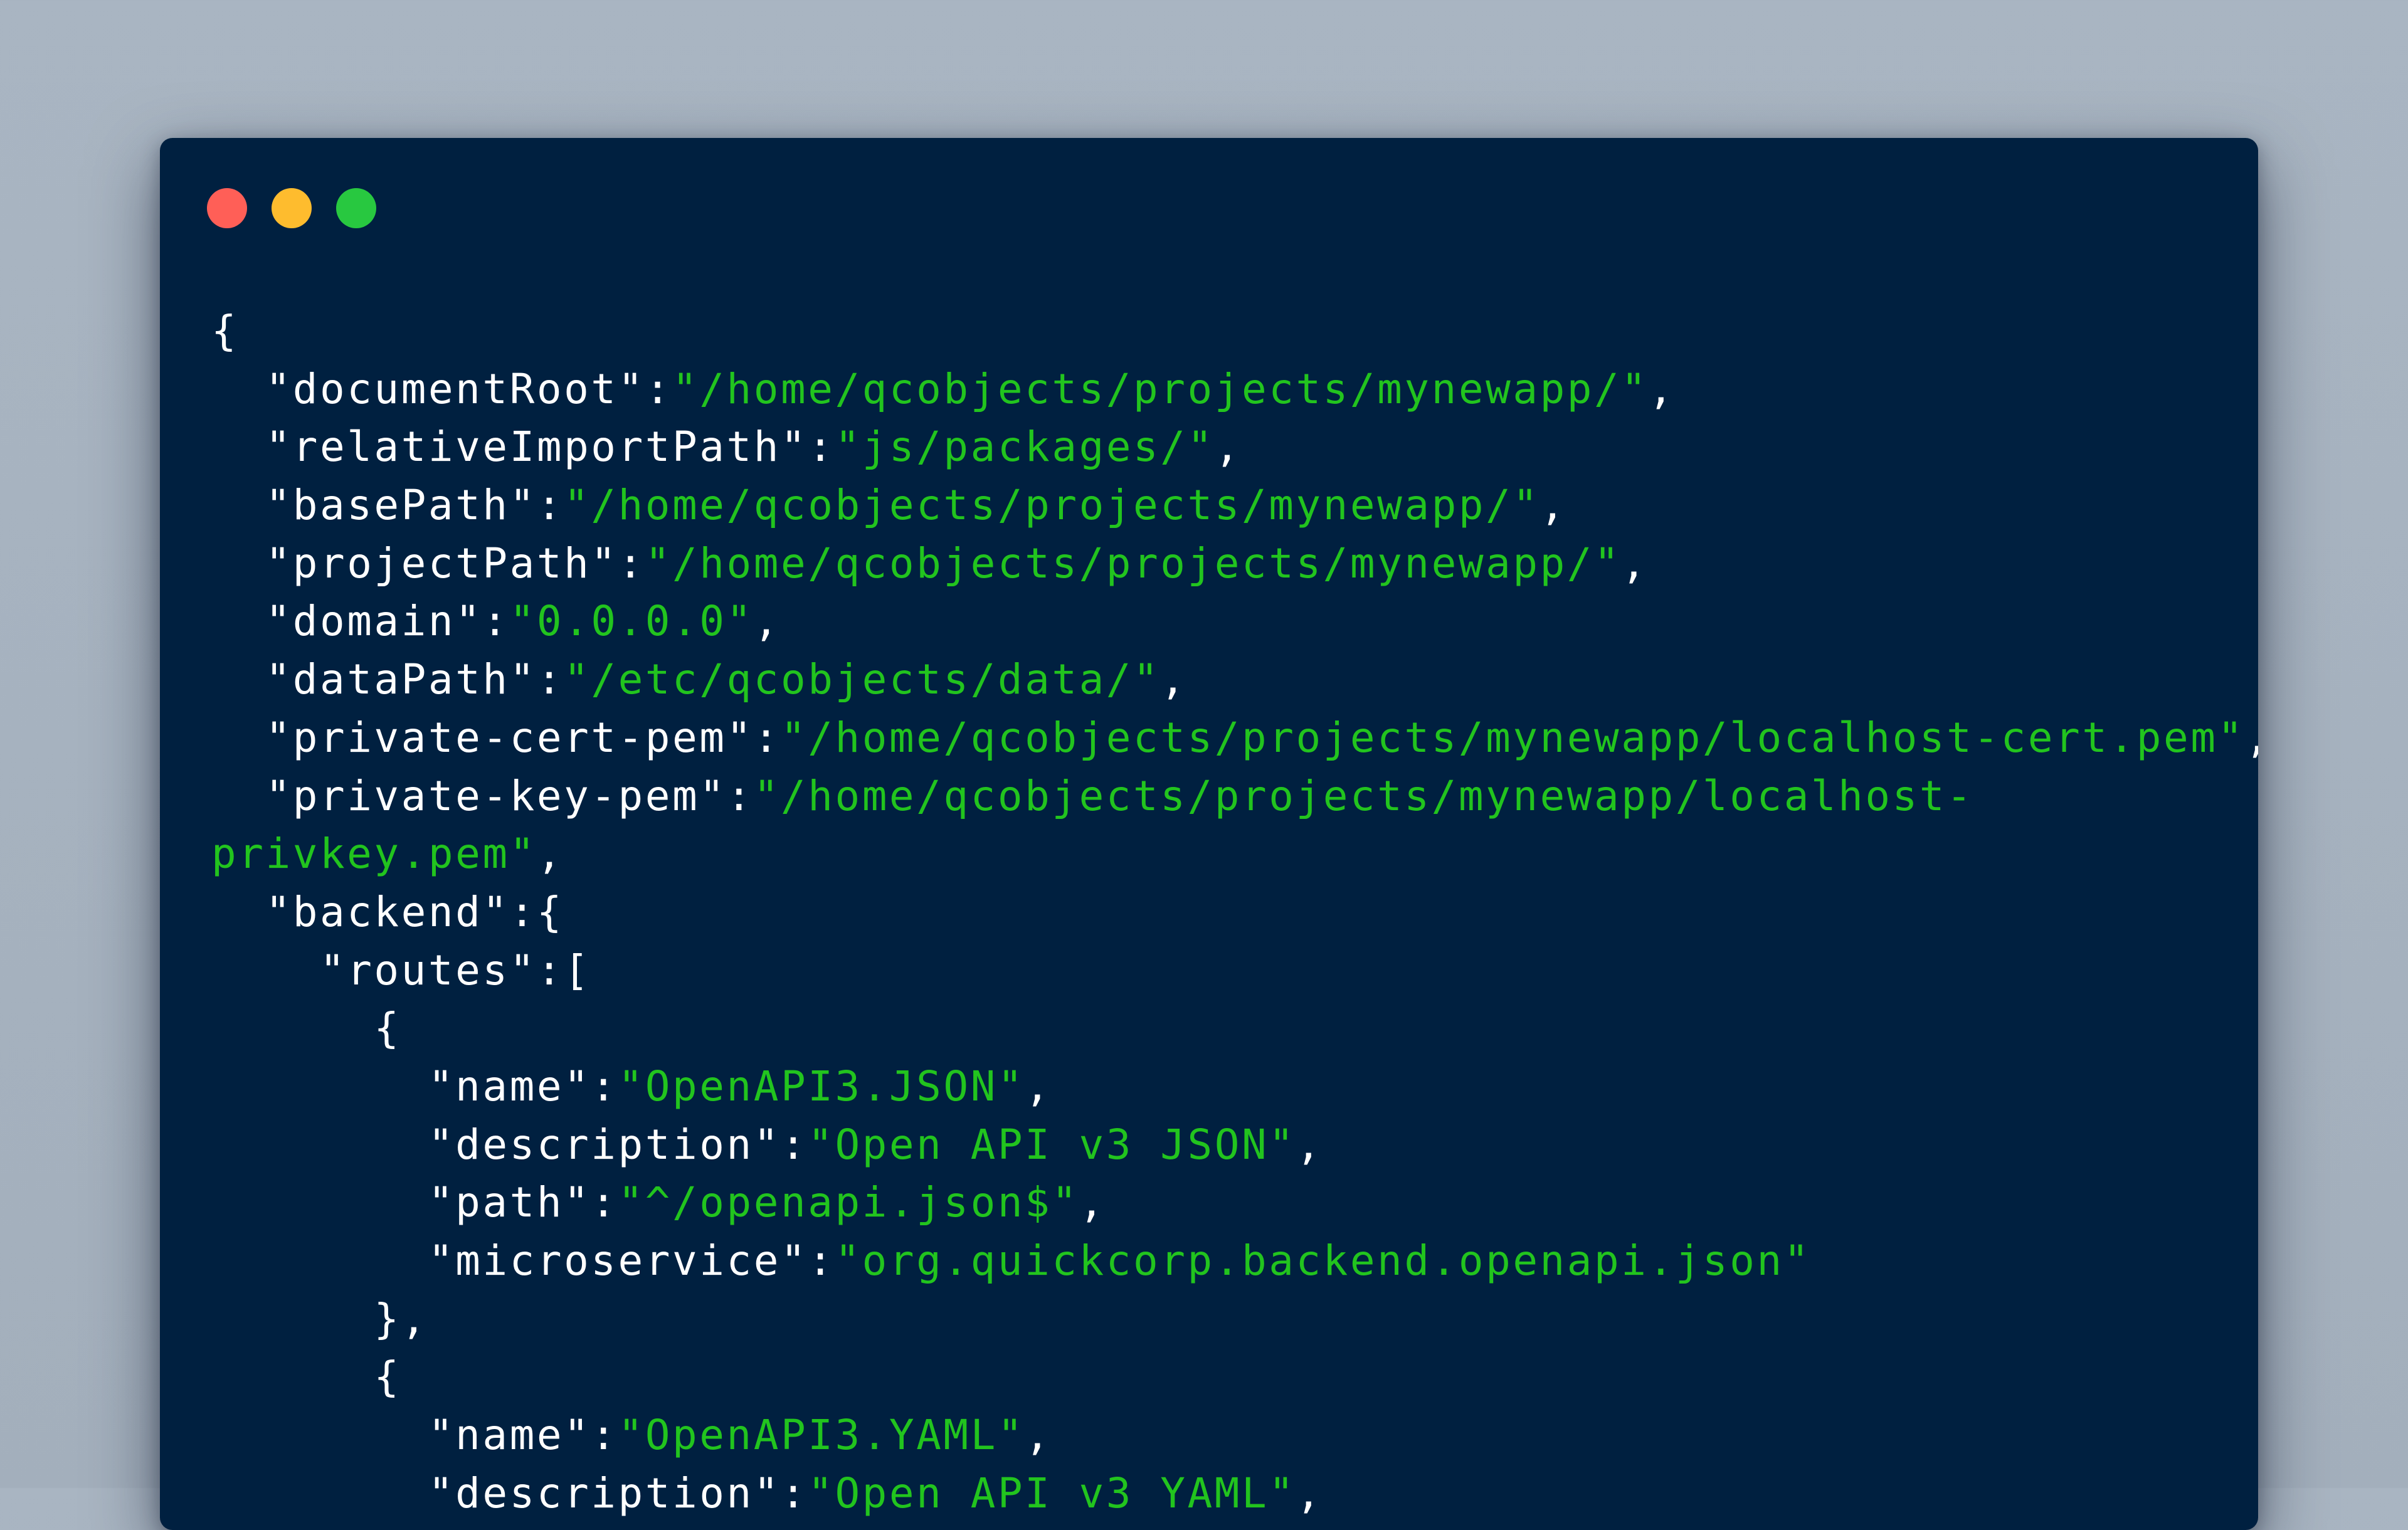  I want to click on string-value: "0.0.0.0", so click(631, 621).